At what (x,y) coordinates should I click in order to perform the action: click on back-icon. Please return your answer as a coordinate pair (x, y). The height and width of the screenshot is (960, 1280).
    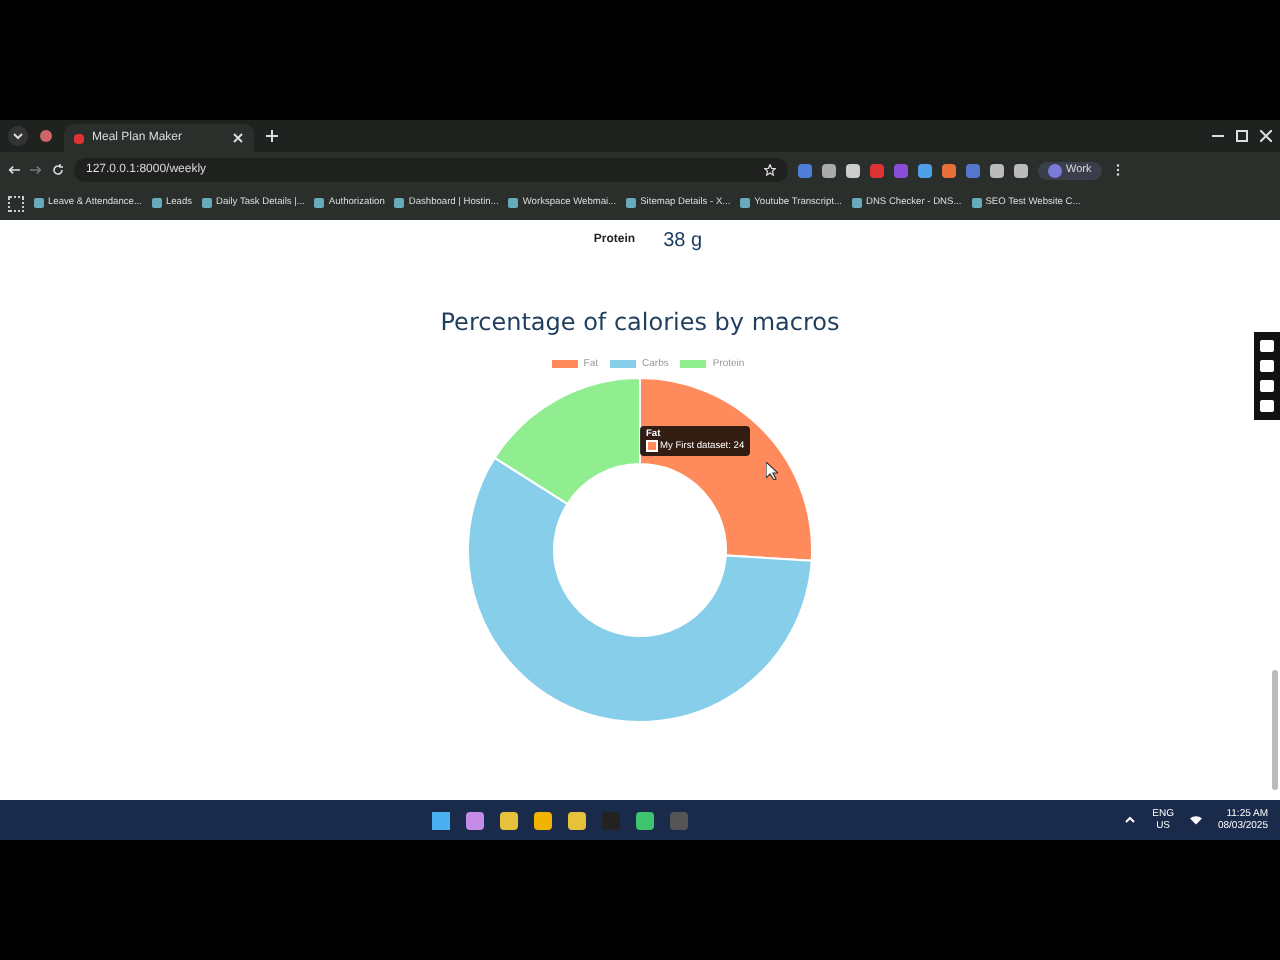
    Looking at the image, I should click on (14, 170).